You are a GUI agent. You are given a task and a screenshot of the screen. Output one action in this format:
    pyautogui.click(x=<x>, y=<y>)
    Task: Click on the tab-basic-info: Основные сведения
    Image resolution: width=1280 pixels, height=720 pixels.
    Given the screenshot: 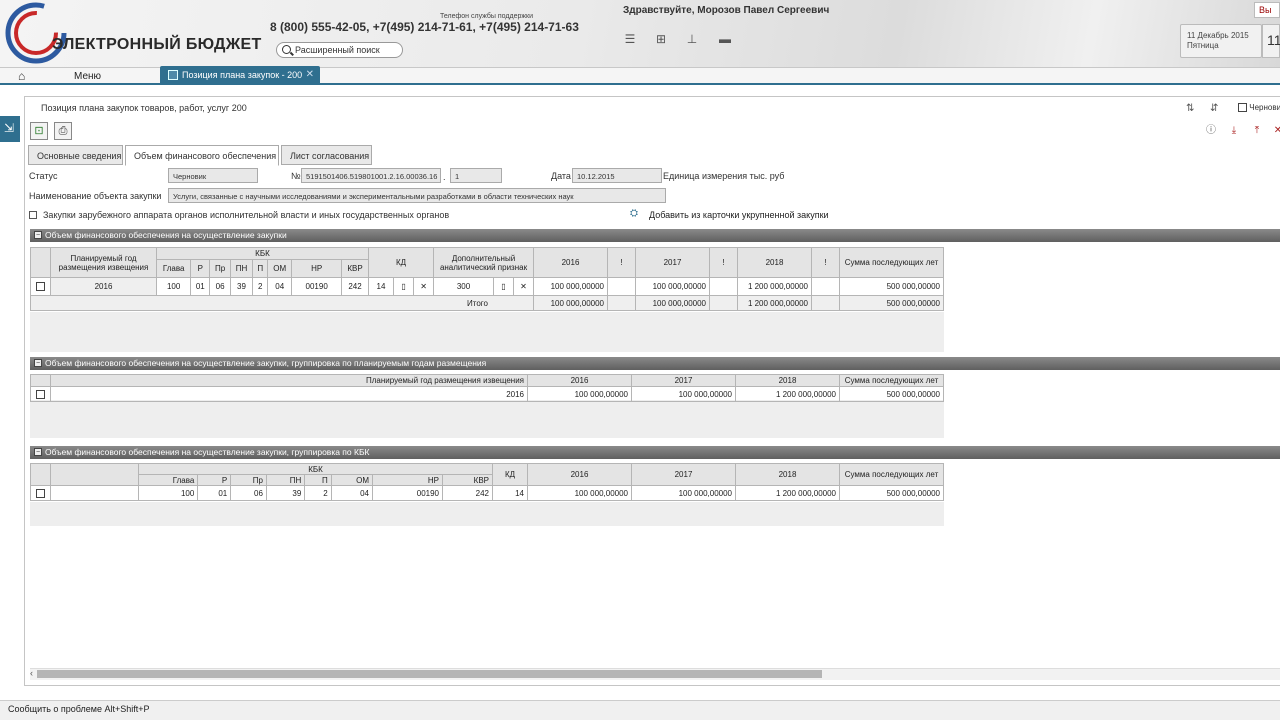 What is the action you would take?
    pyautogui.click(x=75, y=155)
    